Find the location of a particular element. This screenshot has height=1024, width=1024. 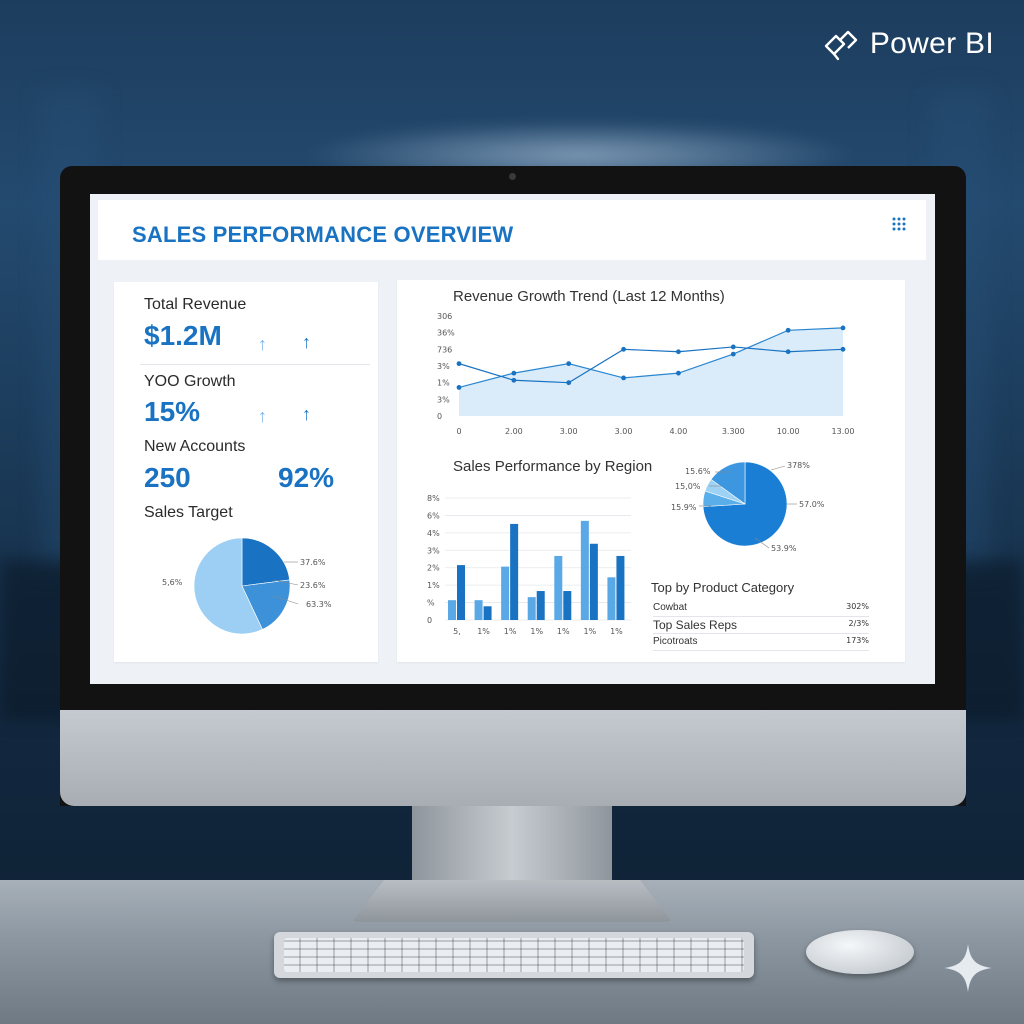

sparkle-icon is located at coordinates (968, 968).